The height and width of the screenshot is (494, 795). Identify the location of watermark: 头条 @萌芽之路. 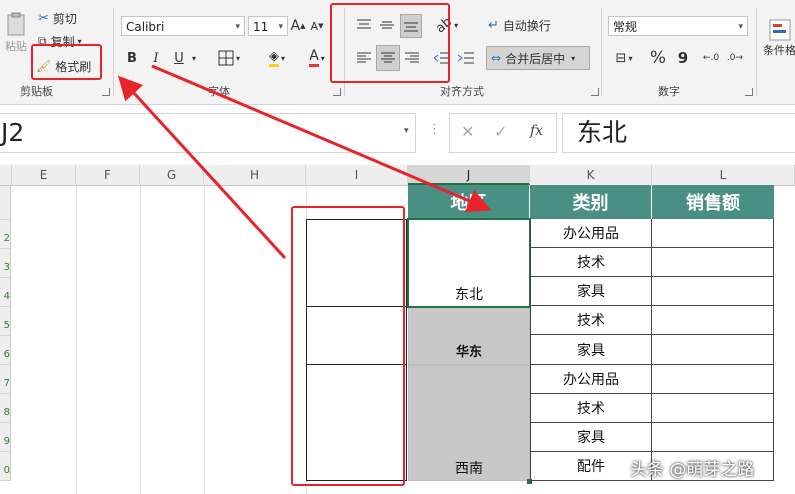
(692, 470).